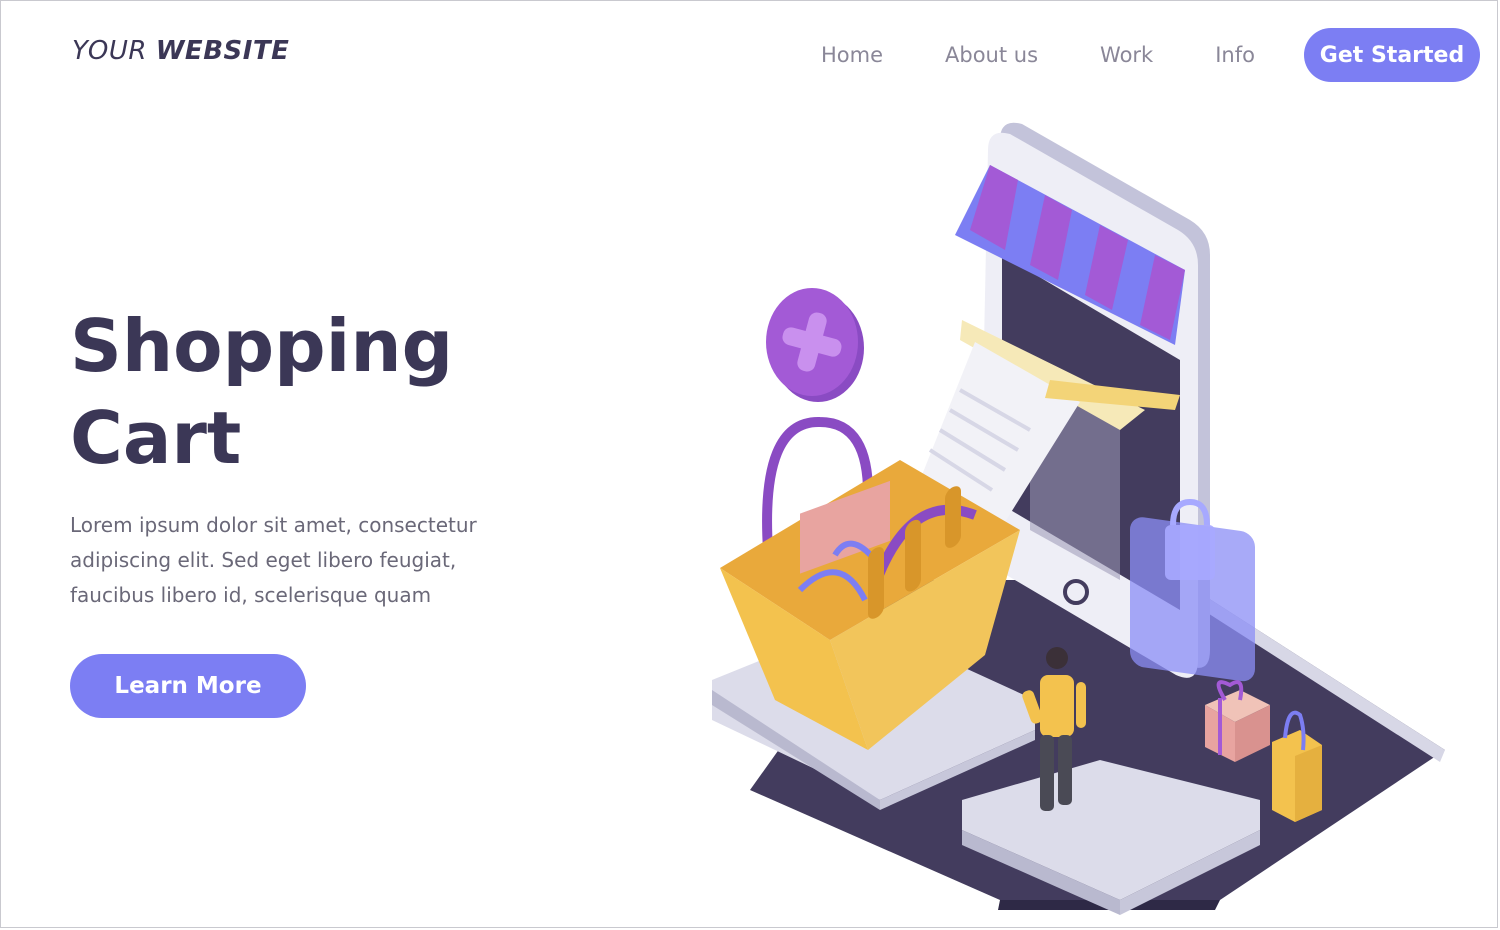 This screenshot has height=930, width=1500. What do you see at coordinates (261, 392) in the screenshot?
I see `hero-title: Shopping Cart` at bounding box center [261, 392].